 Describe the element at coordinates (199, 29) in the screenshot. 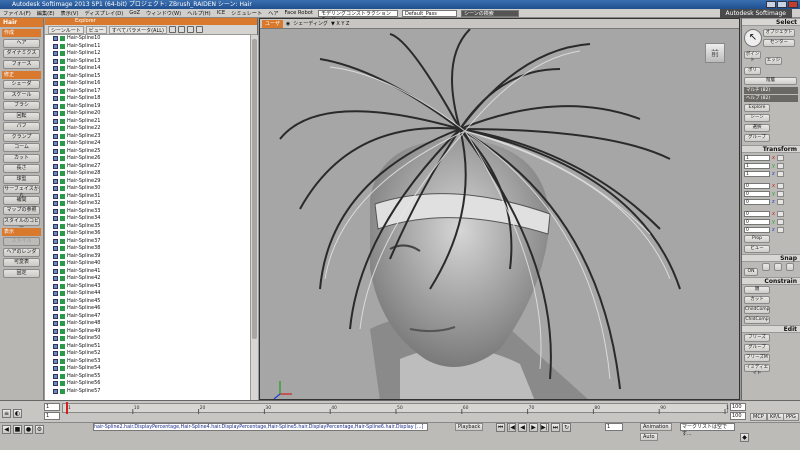

I see `refresh-icon` at that location.